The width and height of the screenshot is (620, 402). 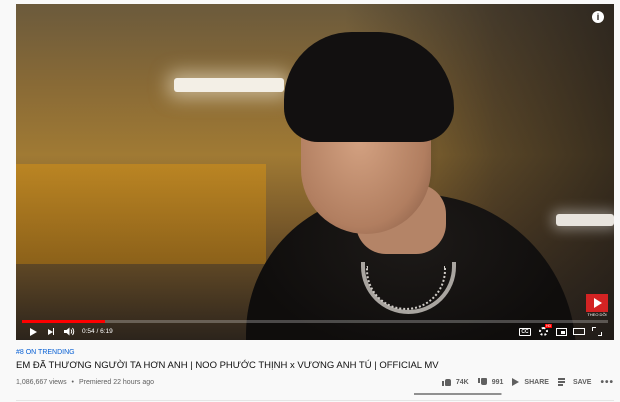 What do you see at coordinates (585, 220) in the screenshot?
I see `background-light` at bounding box center [585, 220].